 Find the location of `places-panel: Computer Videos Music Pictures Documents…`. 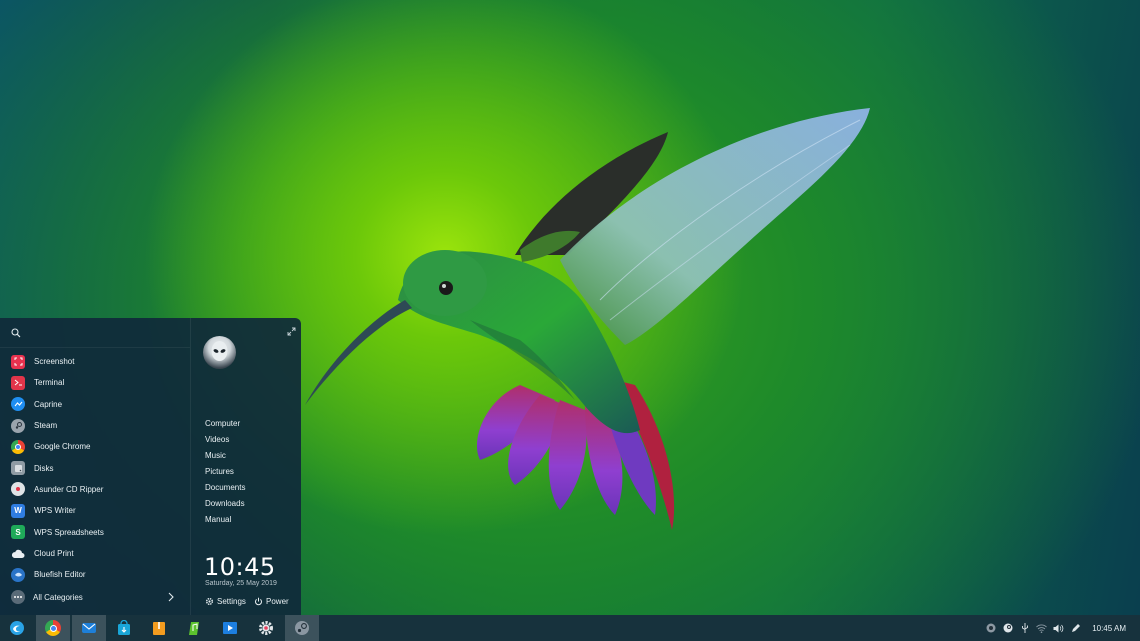

places-panel: Computer Videos Music Pictures Documents… is located at coordinates (245, 466).